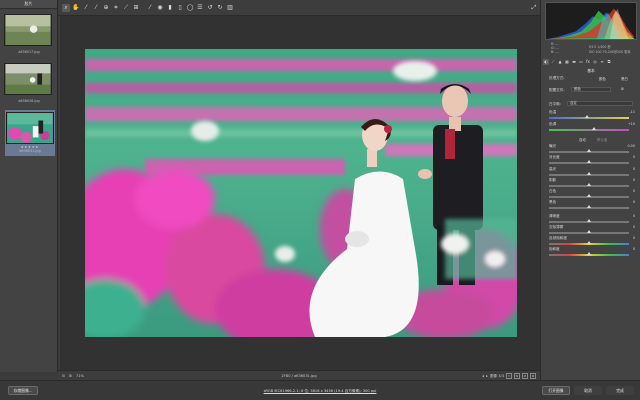 The image size is (640, 400). I want to click on tab-hsl-icon: ▦, so click(567, 62).